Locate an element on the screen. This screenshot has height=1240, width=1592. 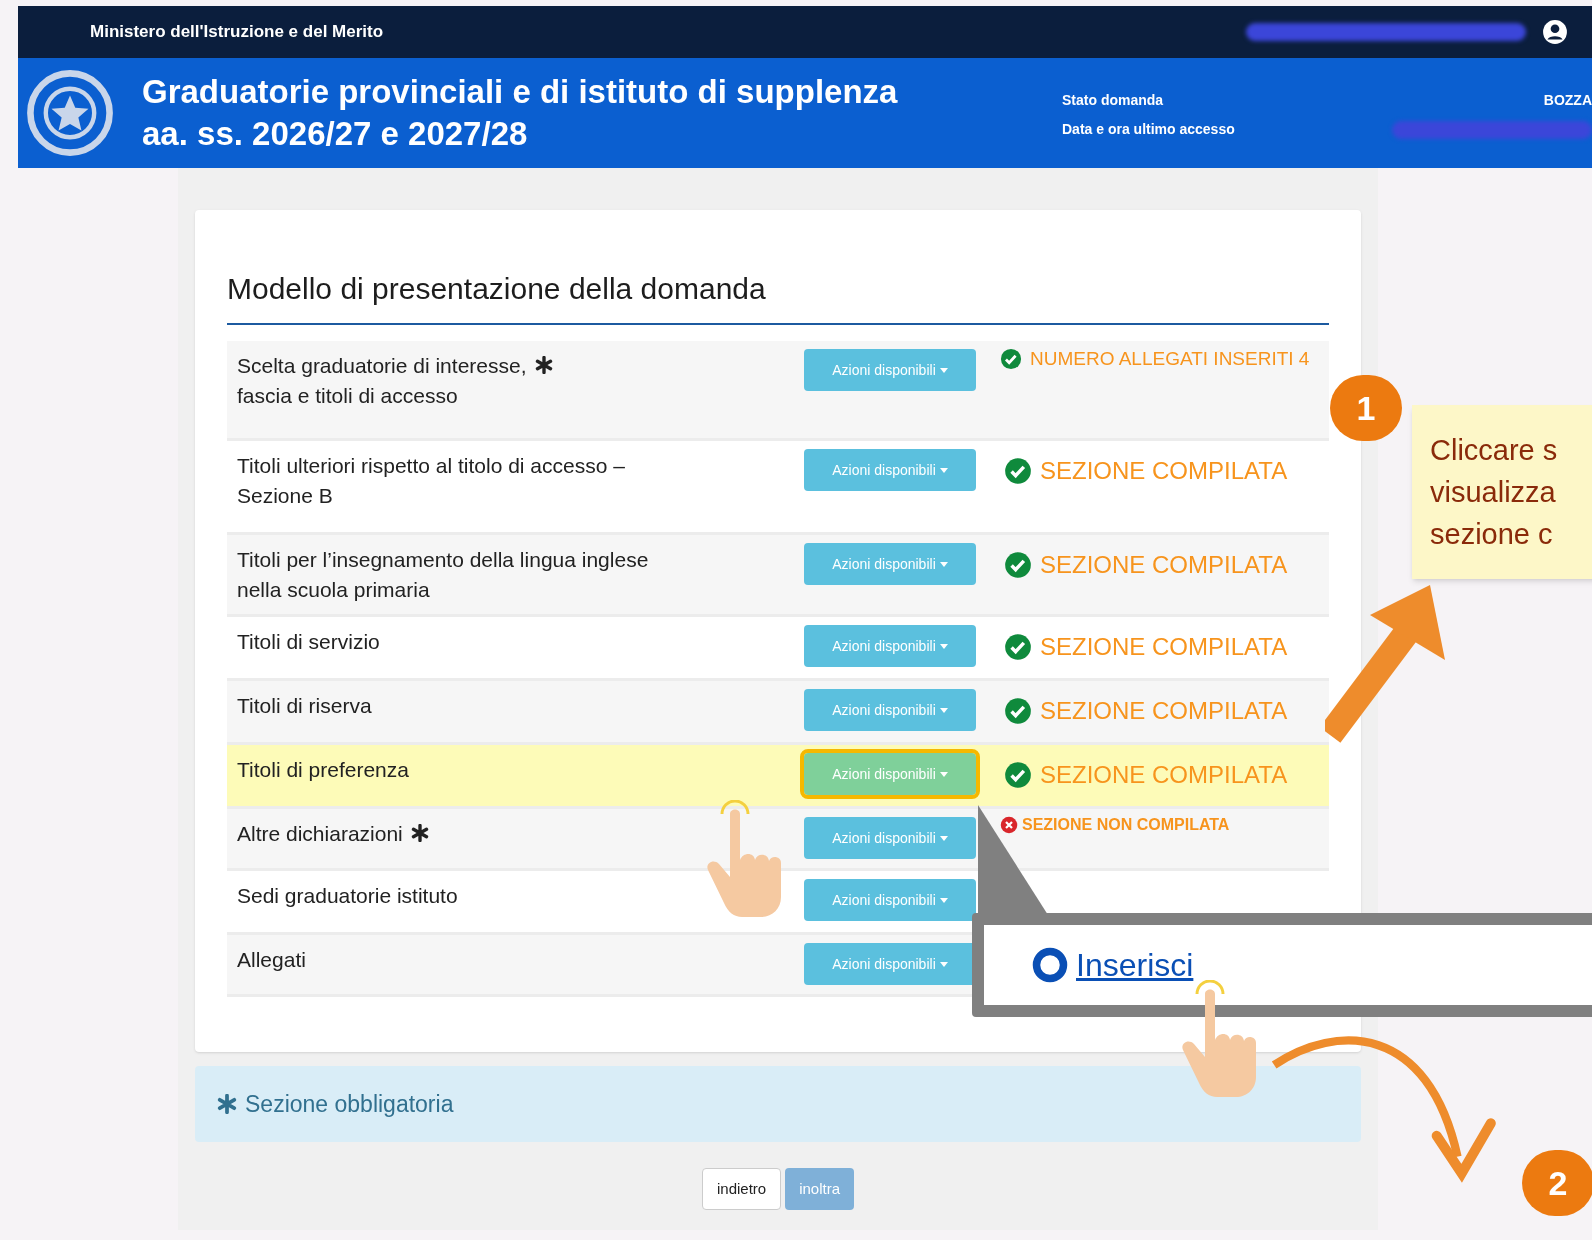
section-label: Altre dichiarazioni is located at coordinates (320, 834).